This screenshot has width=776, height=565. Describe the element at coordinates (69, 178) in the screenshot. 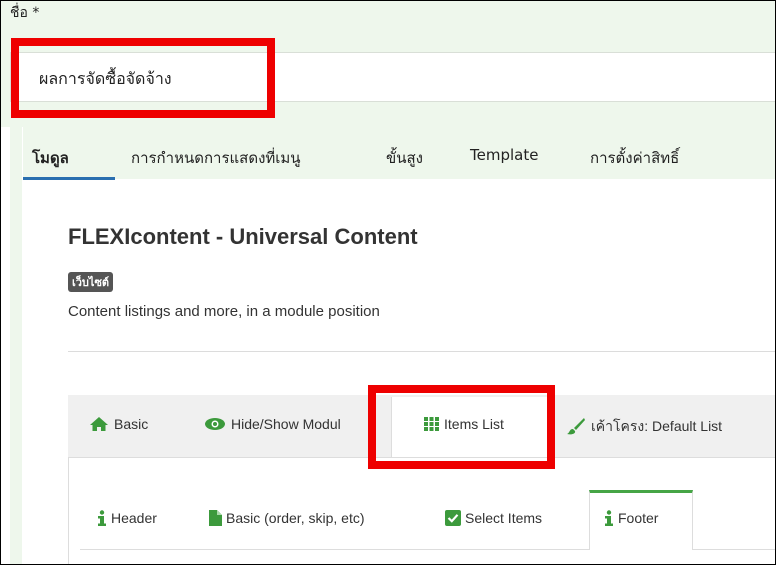

I see `active-tab-indicator` at that location.